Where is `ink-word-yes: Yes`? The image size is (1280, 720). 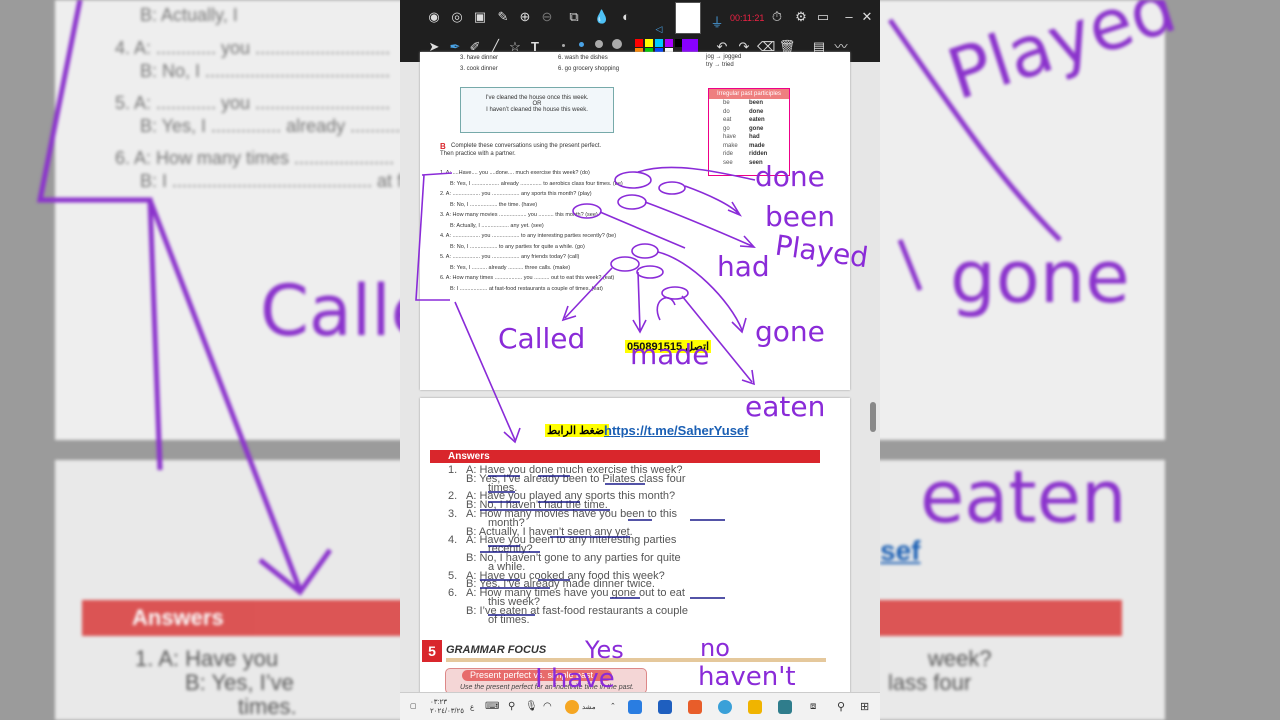
ink-word-yes: Yes is located at coordinates (604, 650).